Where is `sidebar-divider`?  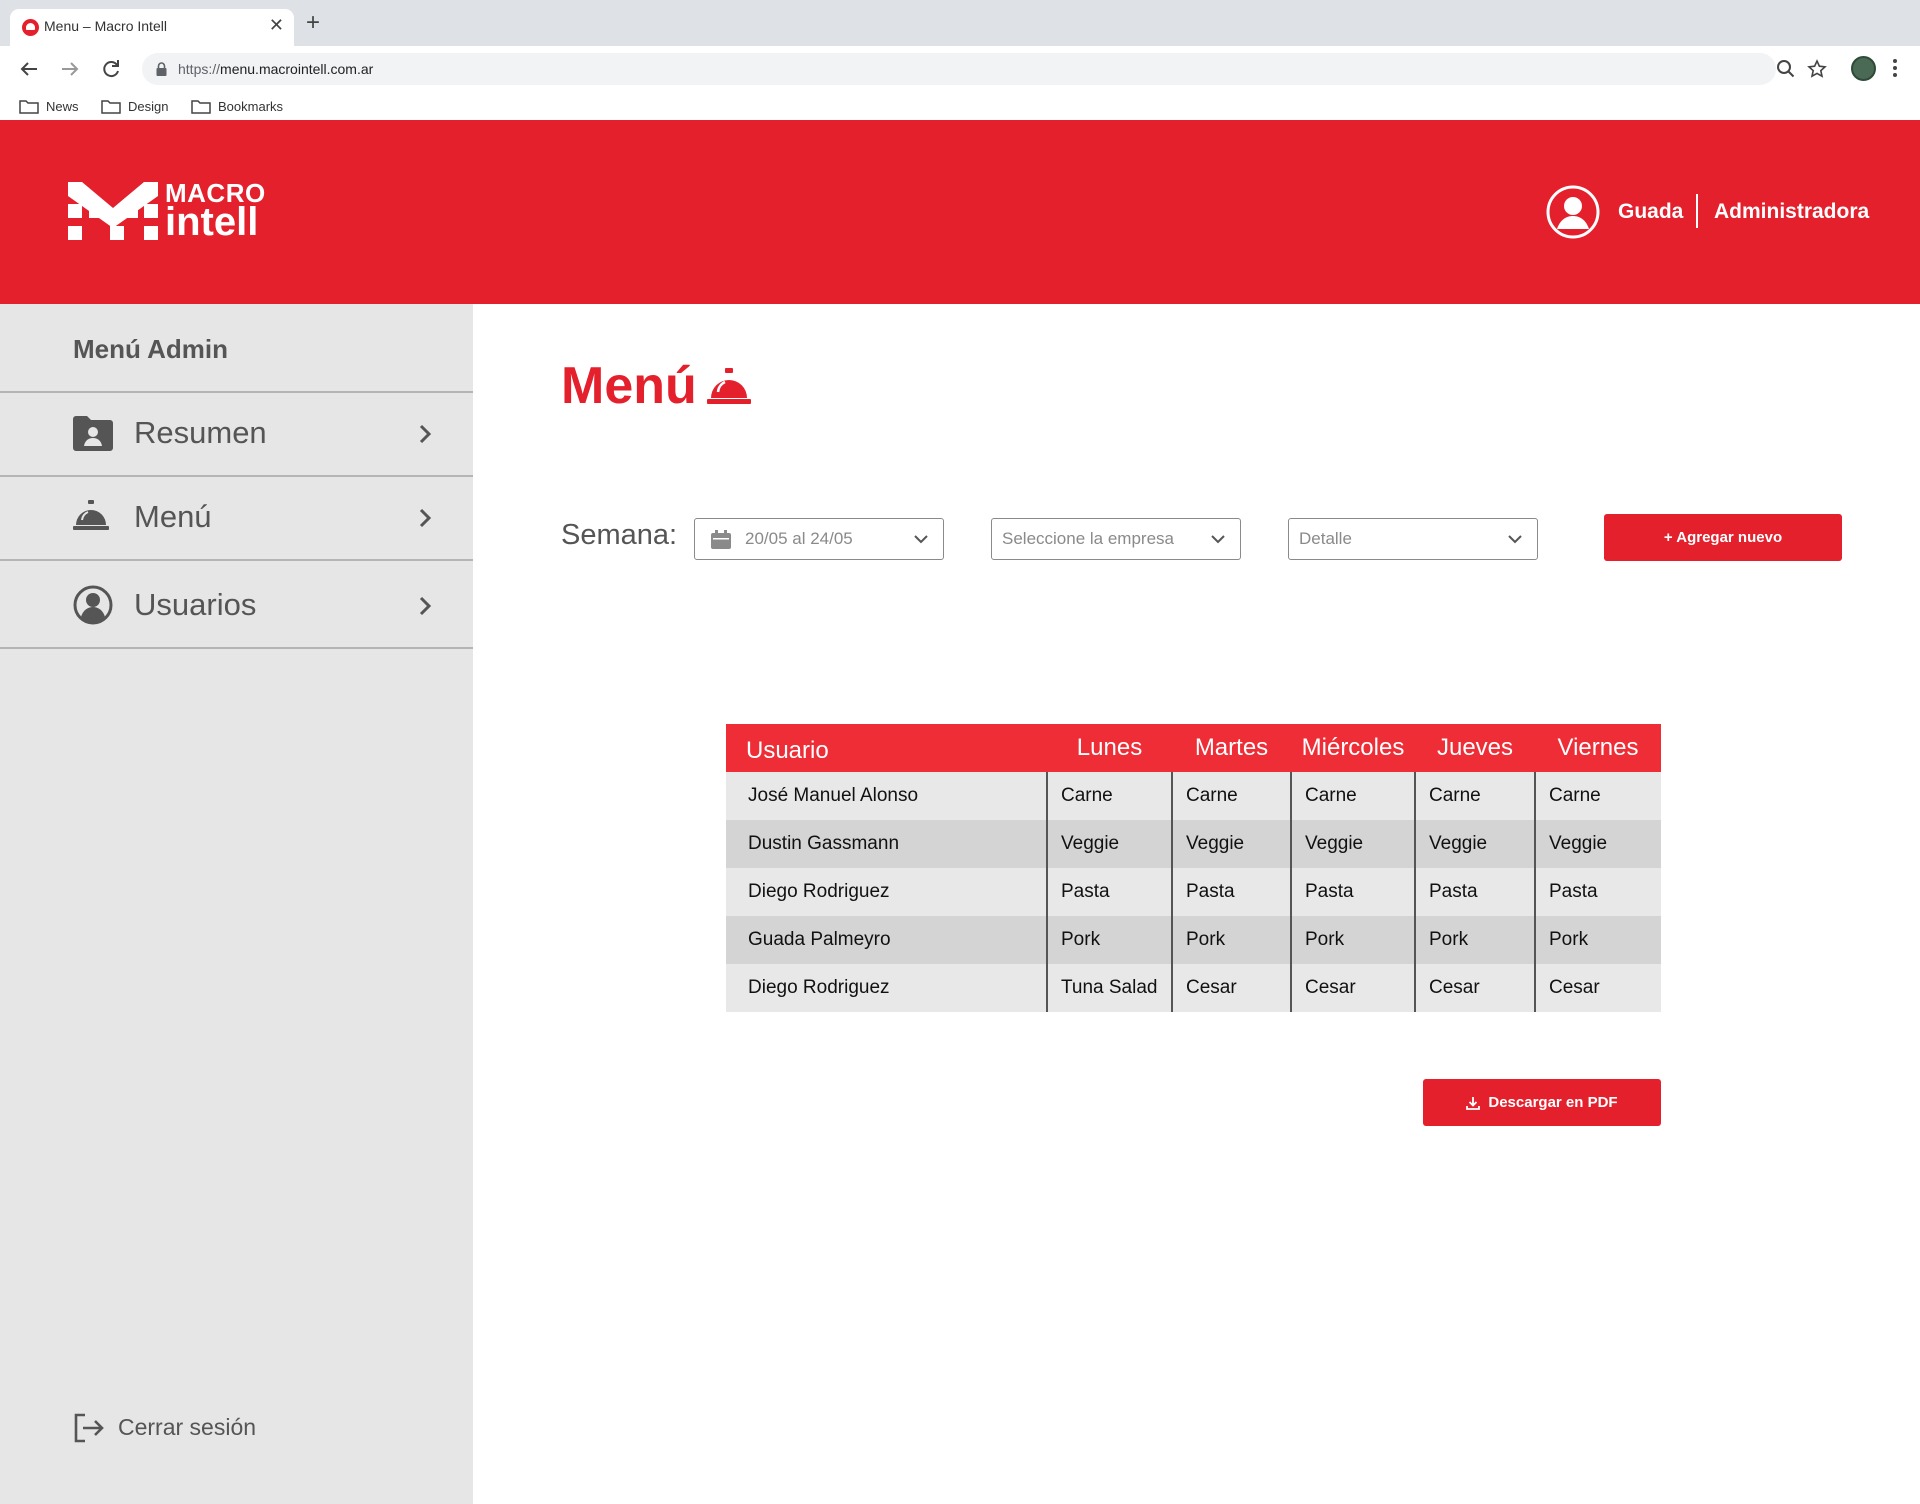 sidebar-divider is located at coordinates (236, 648).